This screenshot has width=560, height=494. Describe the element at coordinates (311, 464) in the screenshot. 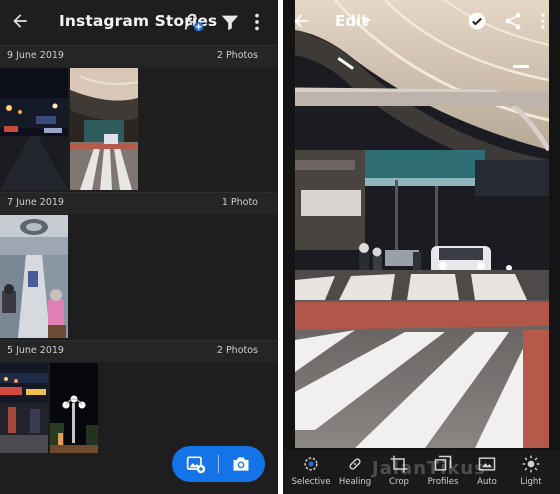

I see `selective-icon` at that location.